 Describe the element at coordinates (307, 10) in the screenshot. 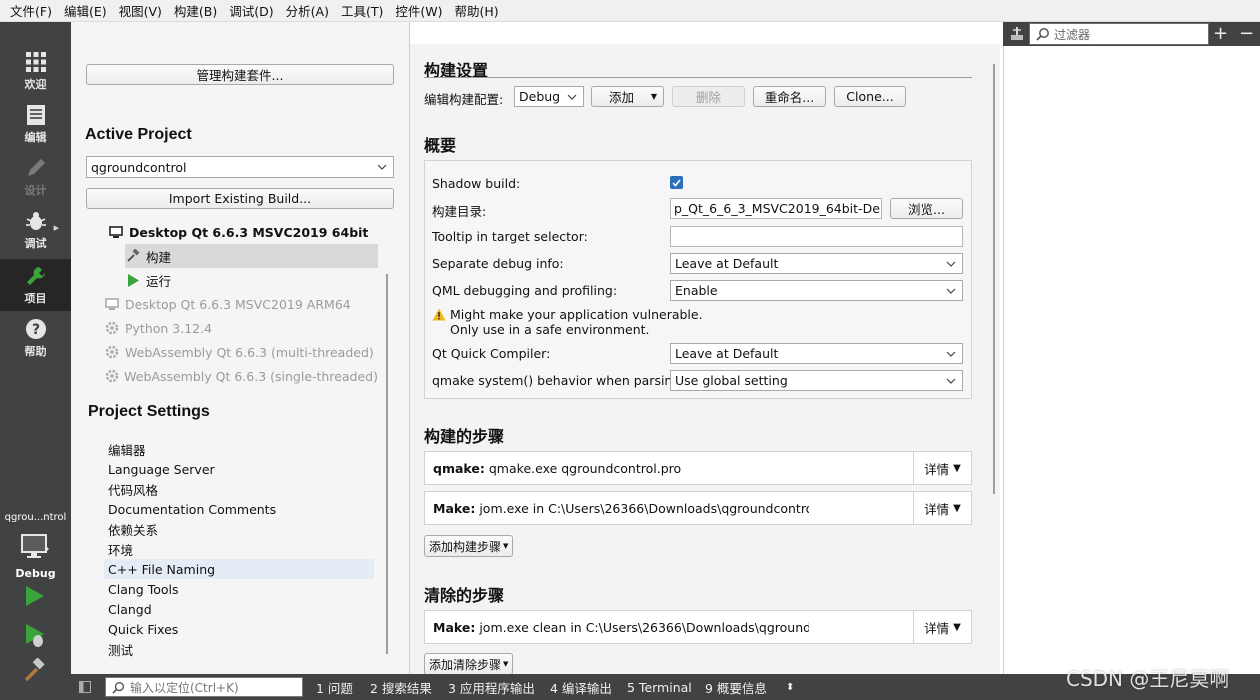

I see `menu-analyze: 分析(A)` at that location.